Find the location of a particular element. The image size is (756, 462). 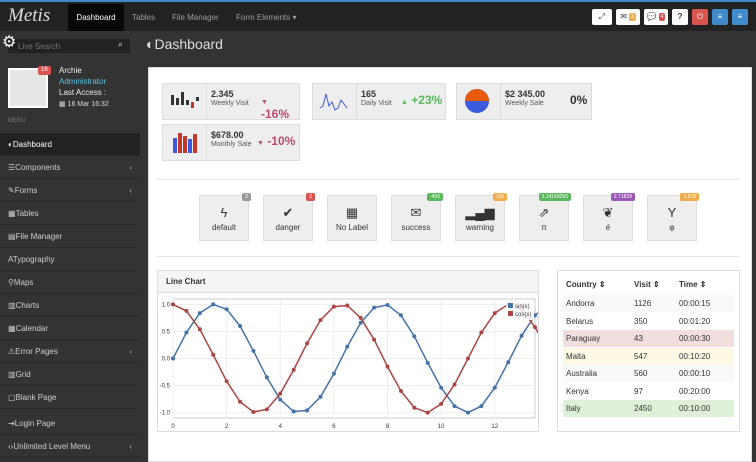

sidebar-item-forms: ✎Forms ‹ is located at coordinates (70, 190).